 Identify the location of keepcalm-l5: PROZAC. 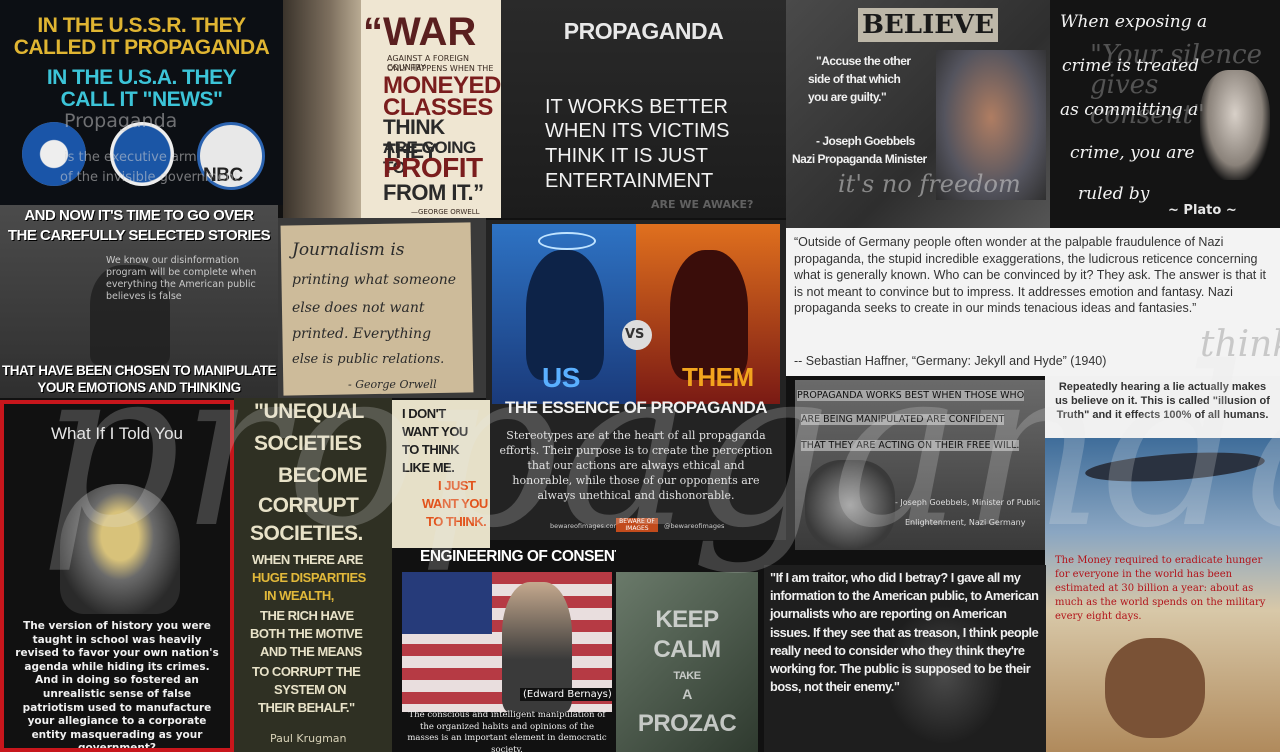
(687, 723).